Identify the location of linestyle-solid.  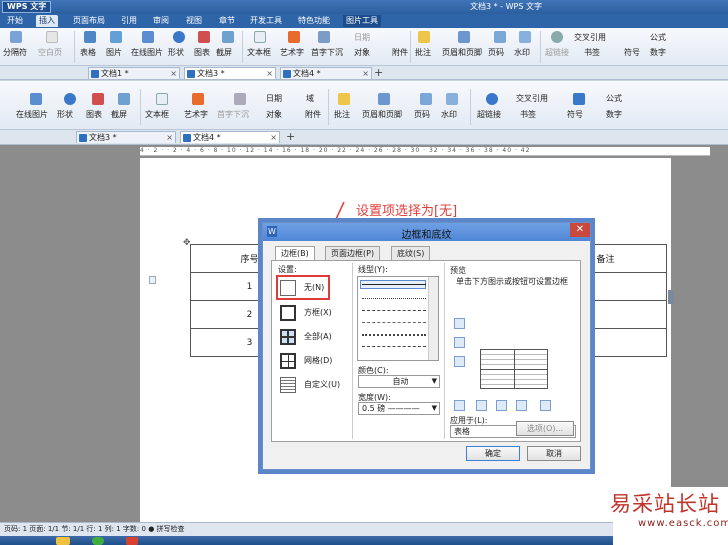
(394, 284).